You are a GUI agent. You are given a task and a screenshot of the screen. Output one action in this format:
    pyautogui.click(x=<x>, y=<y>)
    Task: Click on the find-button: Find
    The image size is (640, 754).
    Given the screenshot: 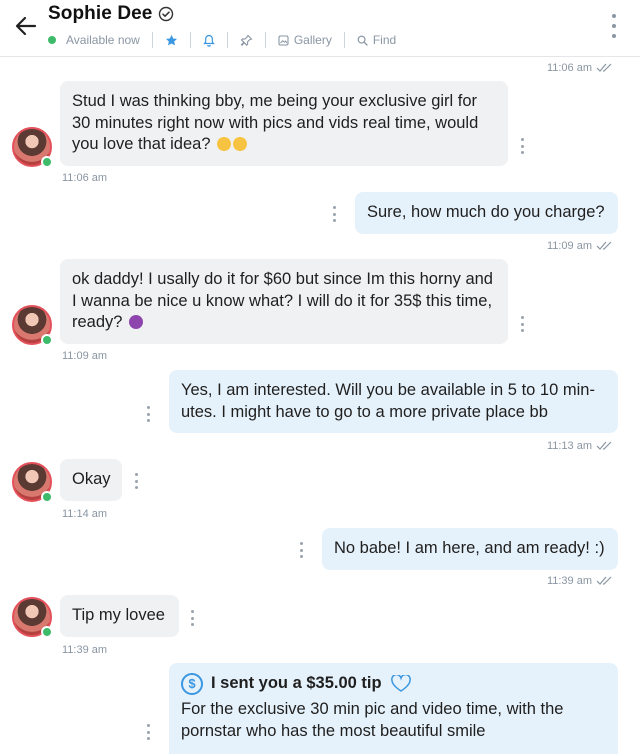 What is the action you would take?
    pyautogui.click(x=376, y=40)
    